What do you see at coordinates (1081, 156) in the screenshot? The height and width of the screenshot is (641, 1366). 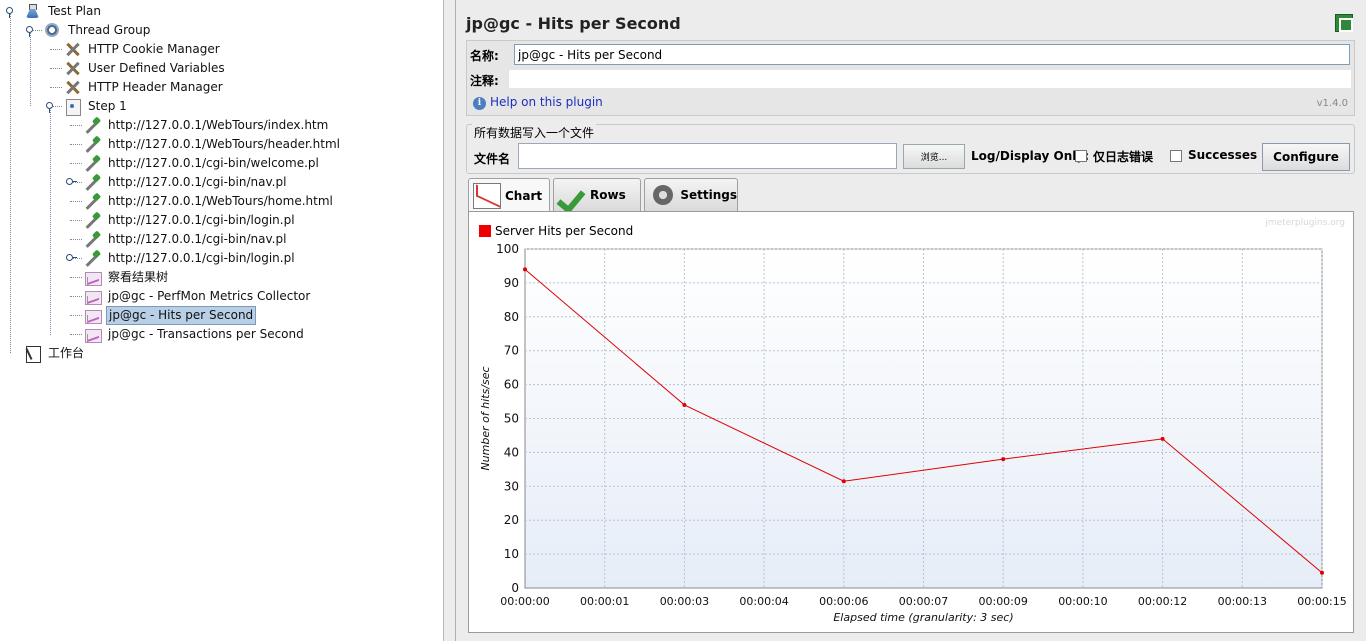 I see `errors-checkbox` at bounding box center [1081, 156].